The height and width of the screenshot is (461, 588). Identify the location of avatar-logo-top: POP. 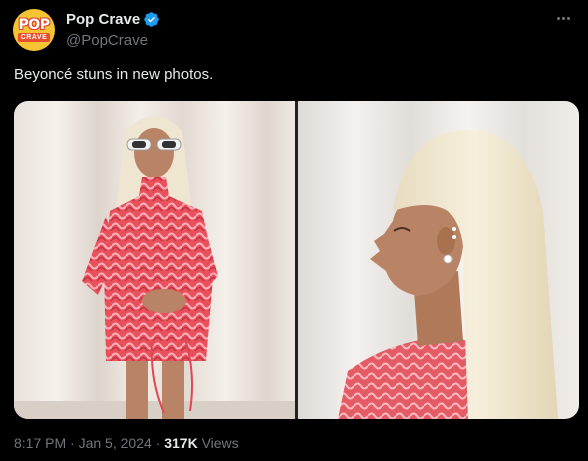
(34, 25).